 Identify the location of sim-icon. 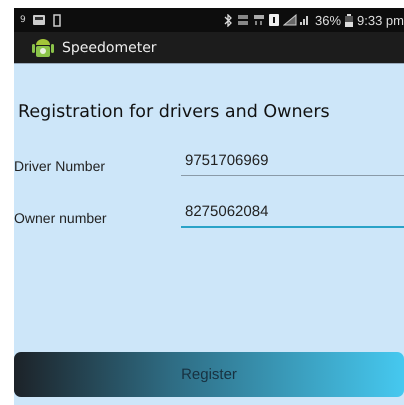
(273, 20).